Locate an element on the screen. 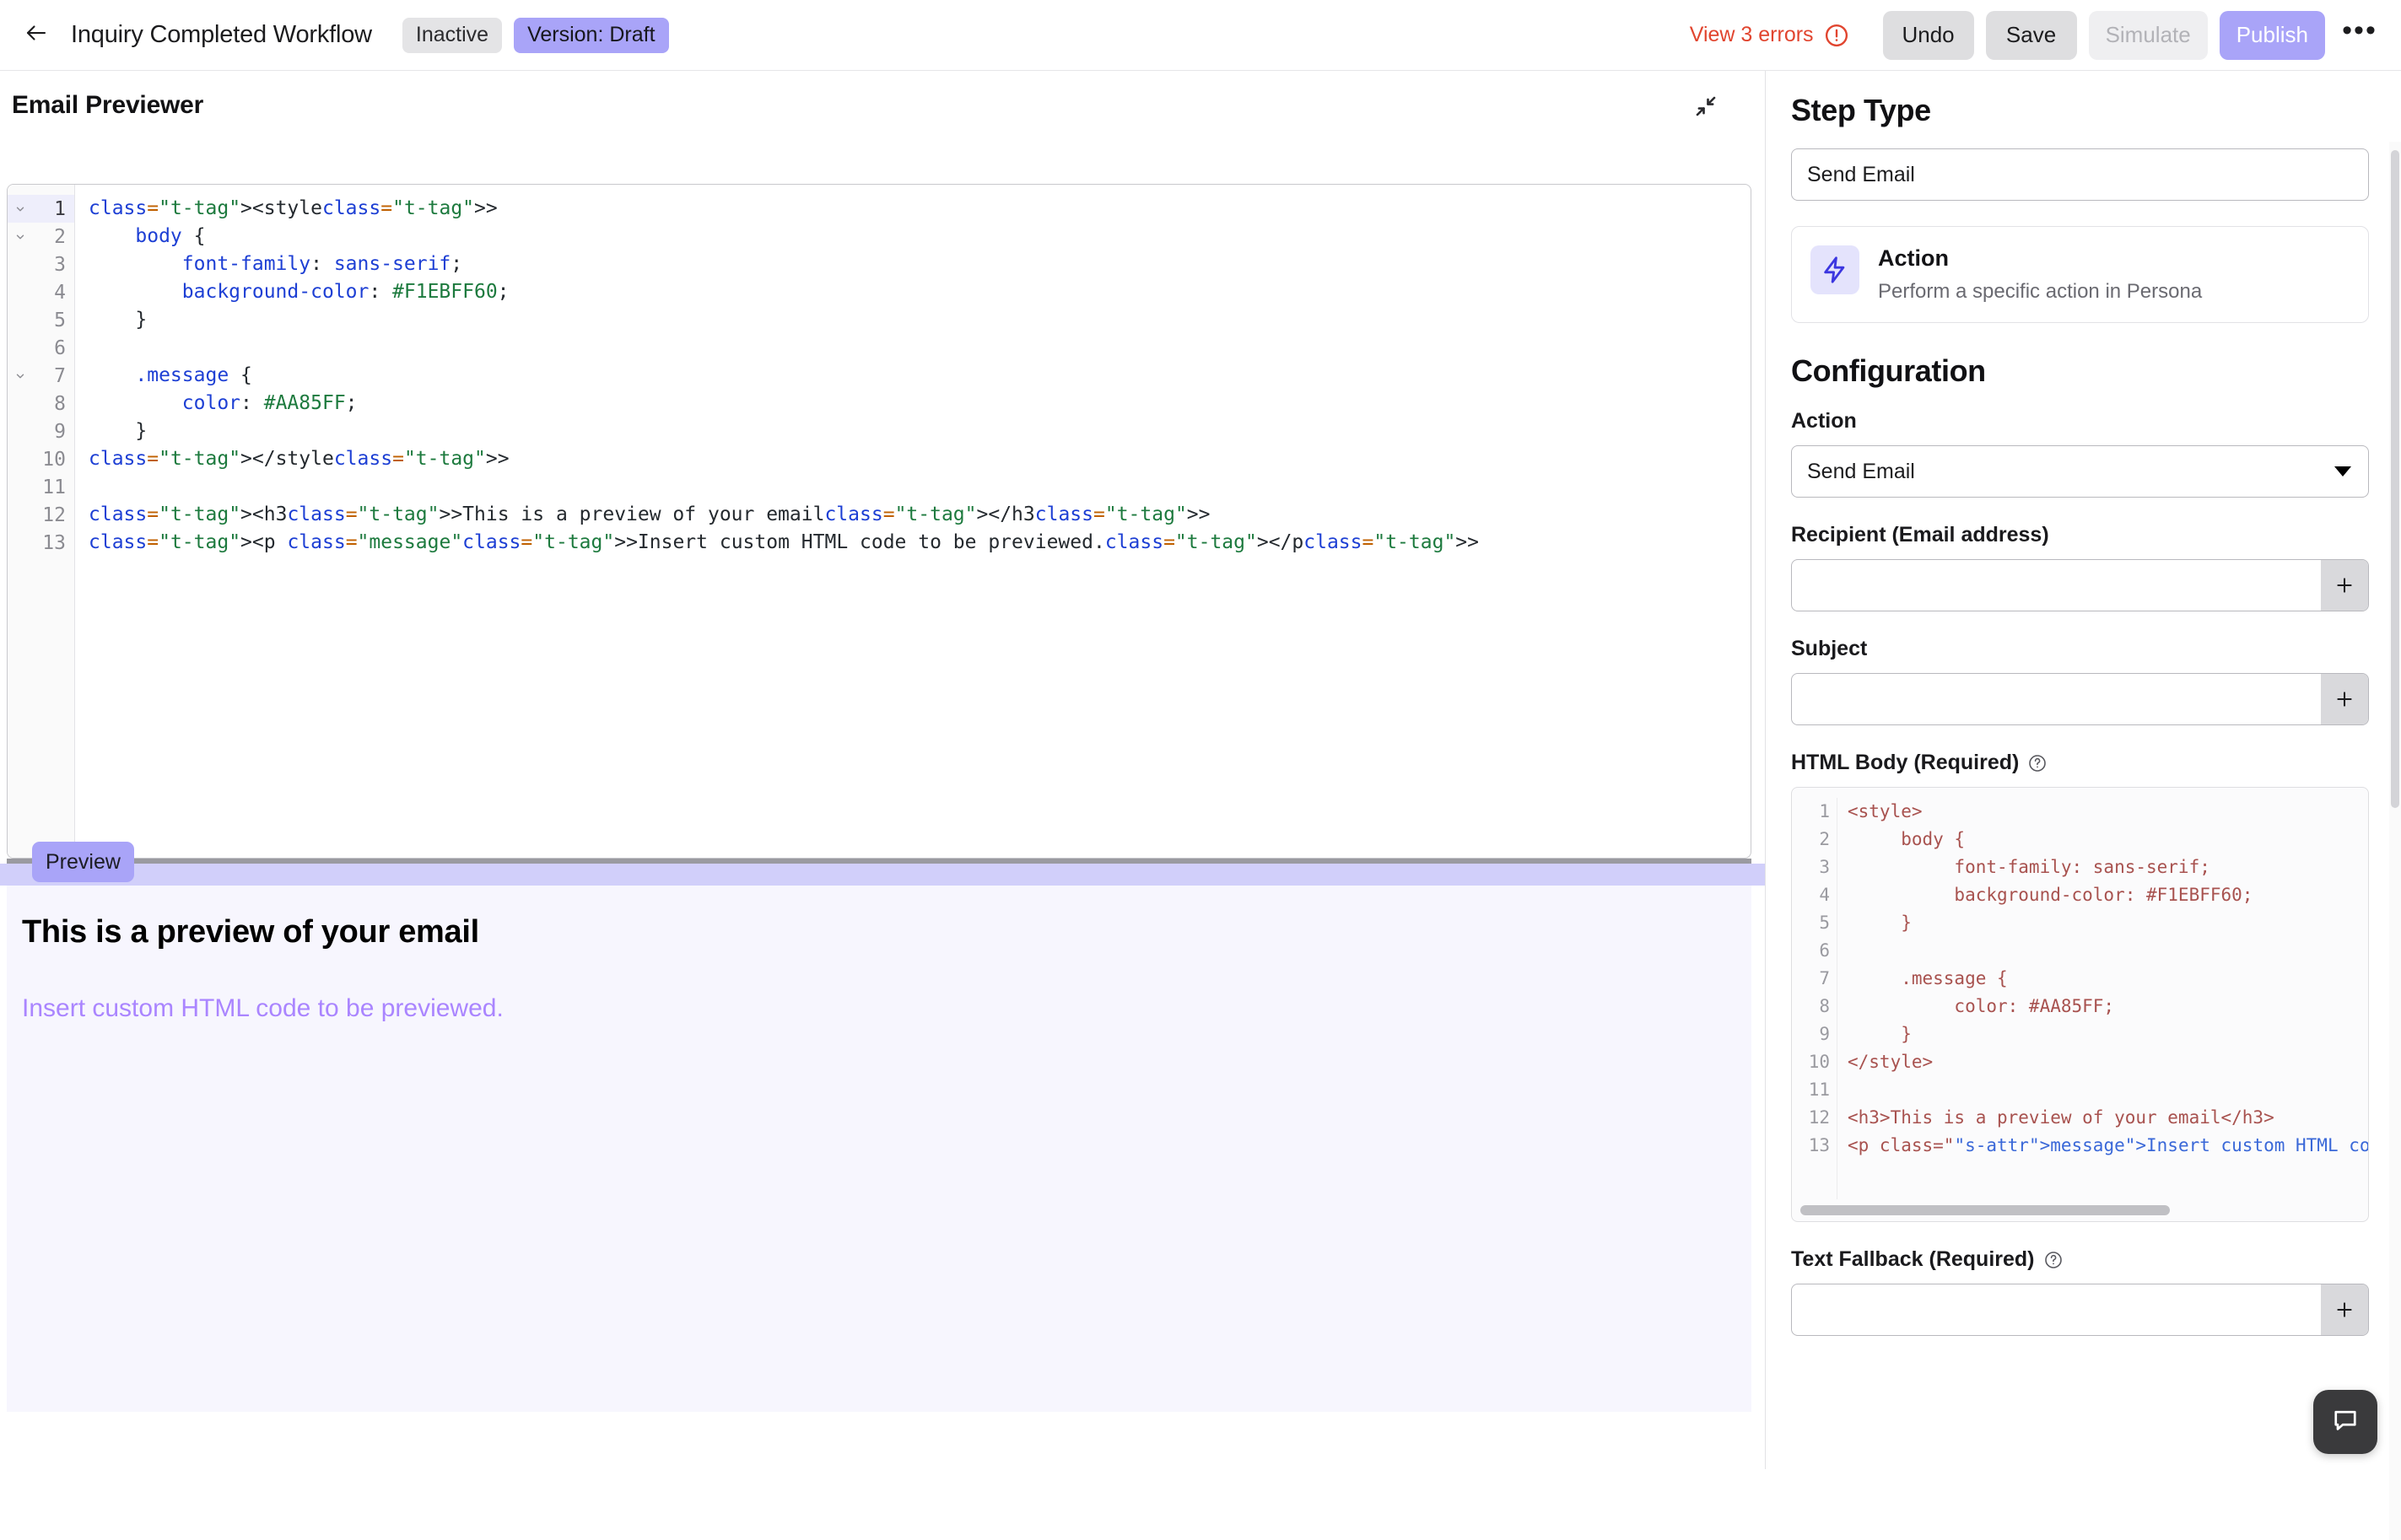  undo-button: Undo is located at coordinates (1928, 35).